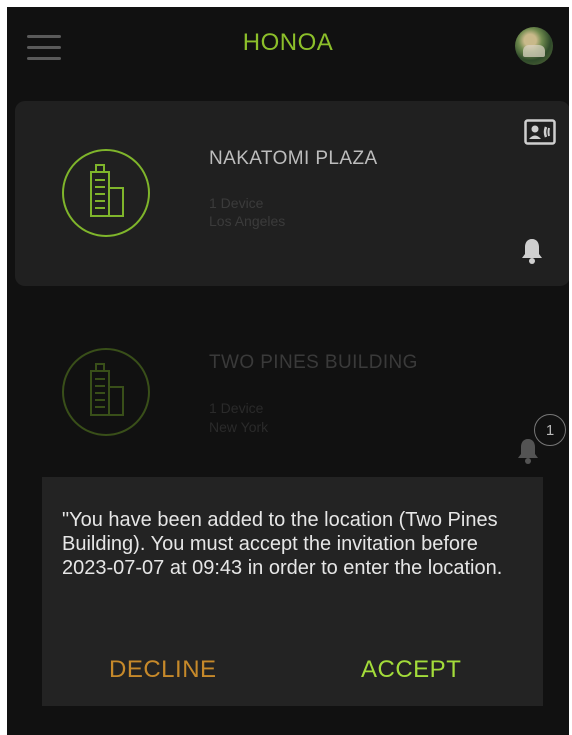 Image resolution: width=572 pixels, height=735 pixels. I want to click on decline-button: DECLINE, so click(163, 670).